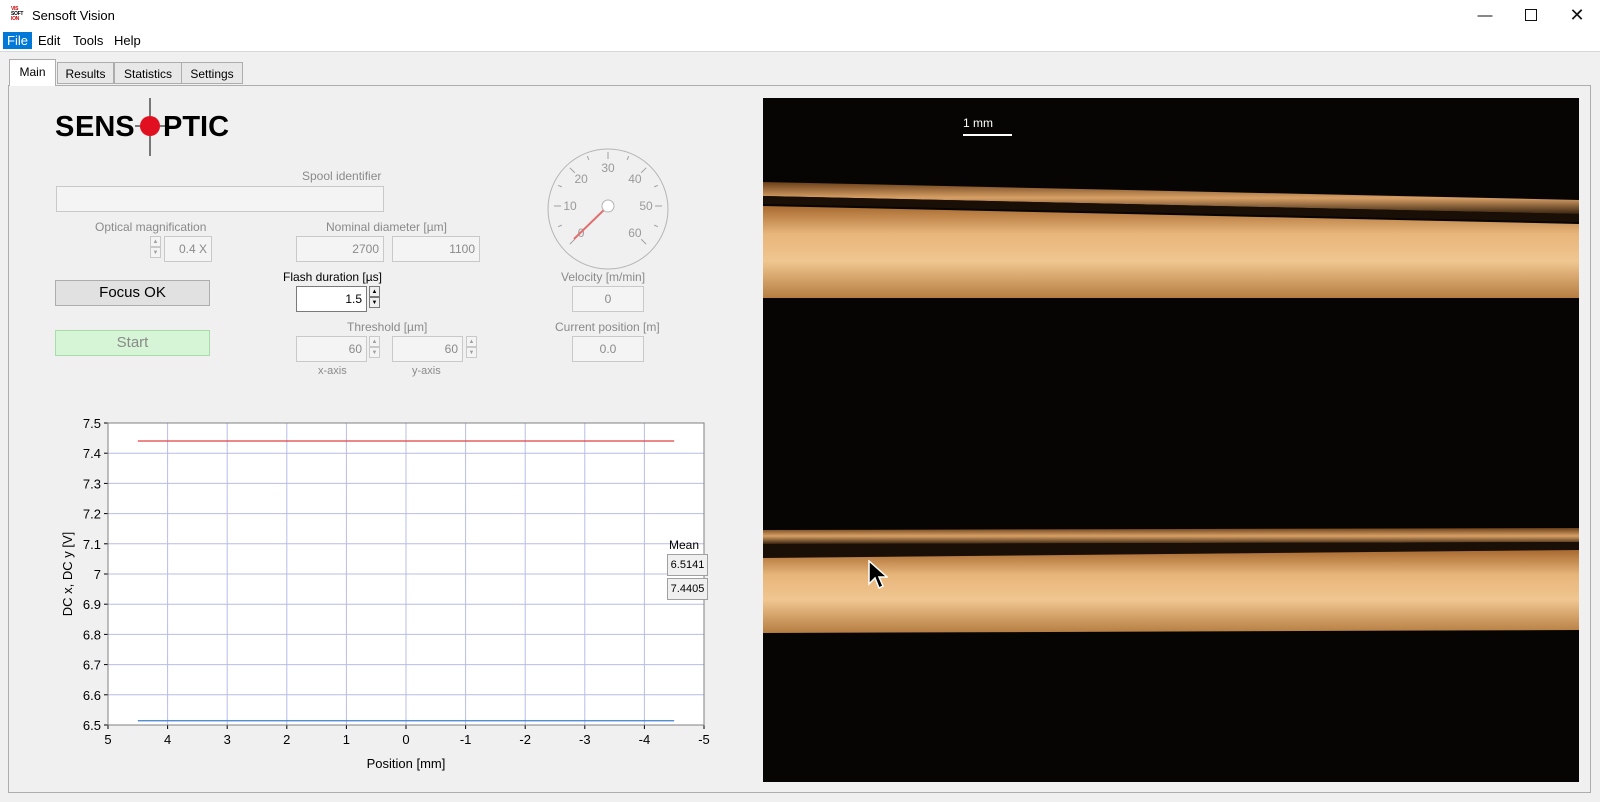  I want to click on start-button: Start, so click(132, 343).